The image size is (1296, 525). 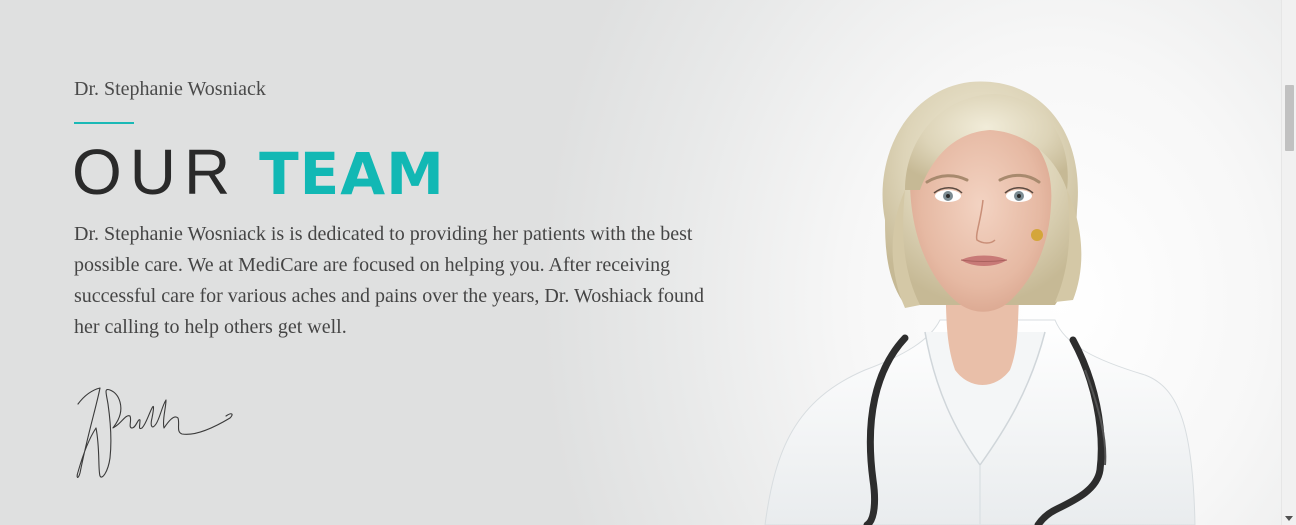 I want to click on page-scrollbar, so click(x=1288, y=262).